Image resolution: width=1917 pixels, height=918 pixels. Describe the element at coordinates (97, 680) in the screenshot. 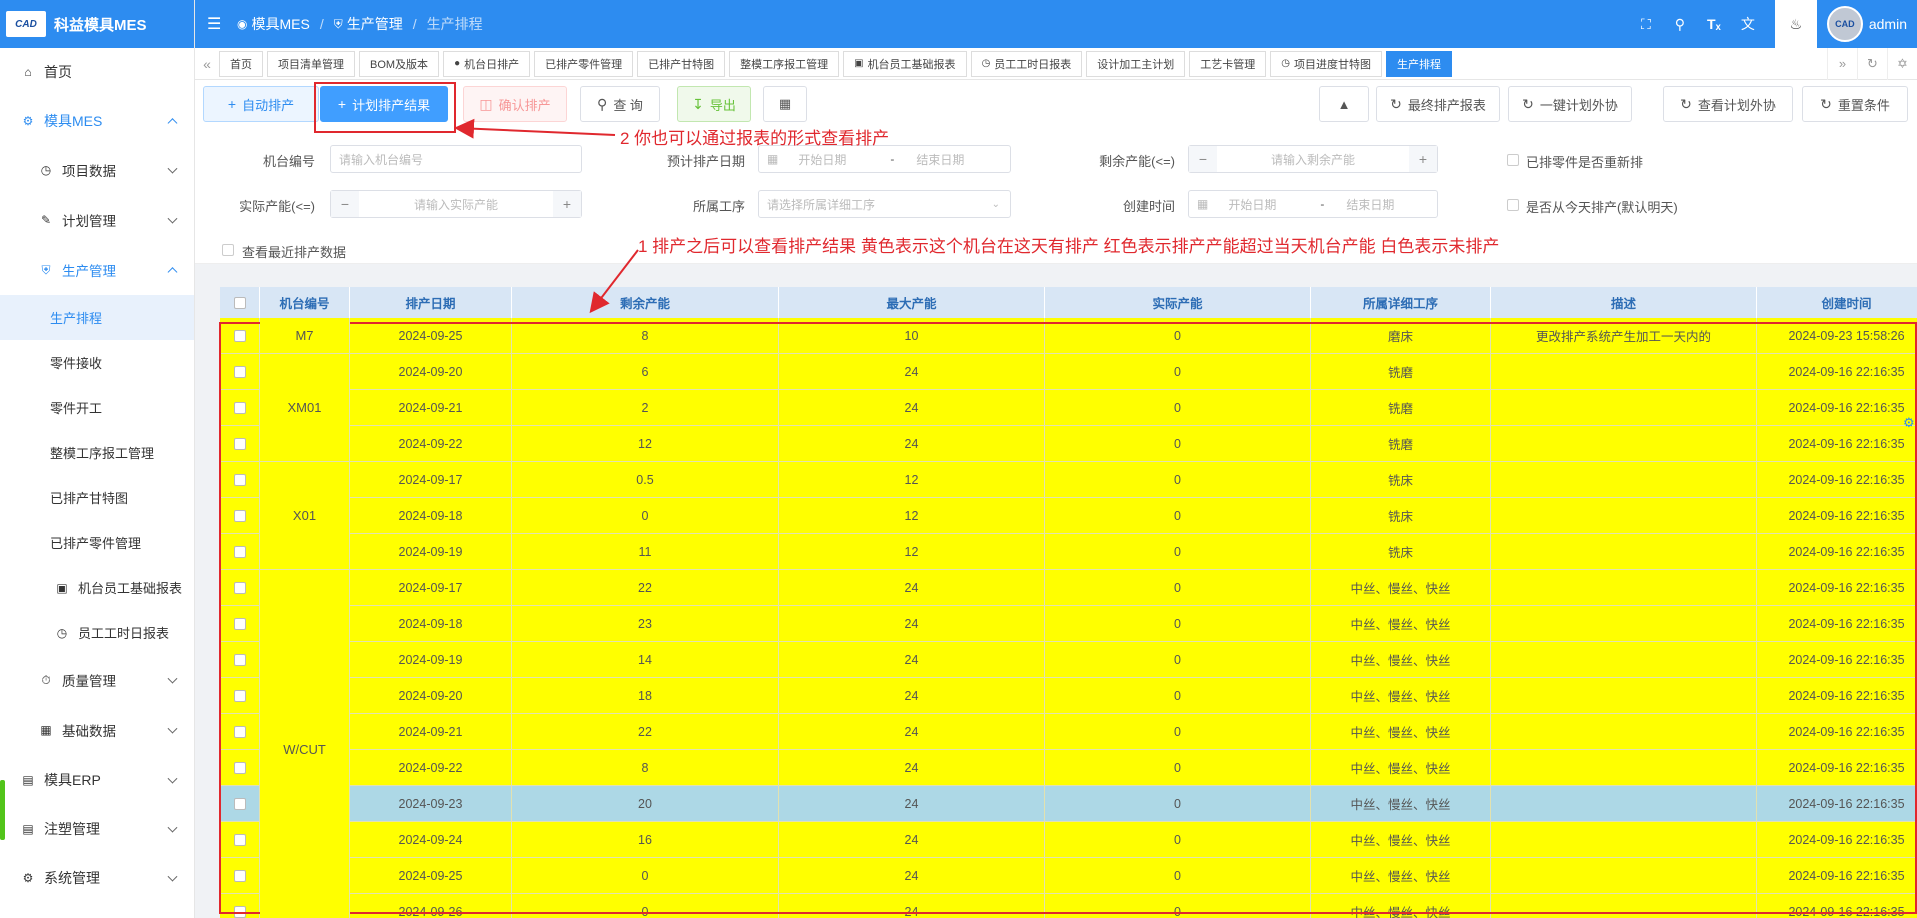

I see `sidebar-item-quality: ⏱ 质量管理` at that location.